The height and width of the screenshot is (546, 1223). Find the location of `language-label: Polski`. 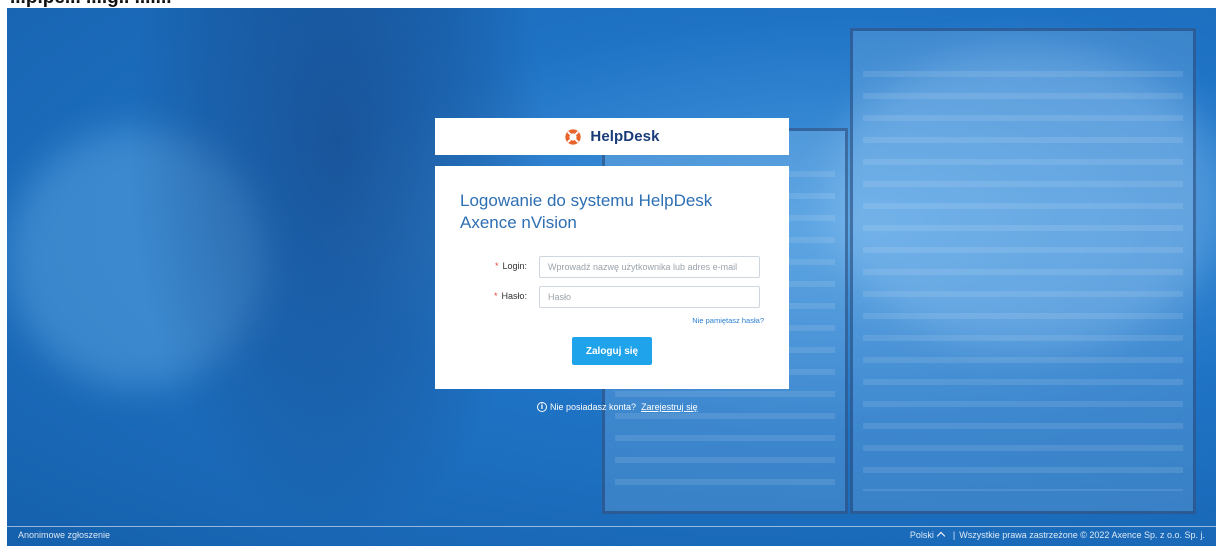

language-label: Polski is located at coordinates (921, 535).